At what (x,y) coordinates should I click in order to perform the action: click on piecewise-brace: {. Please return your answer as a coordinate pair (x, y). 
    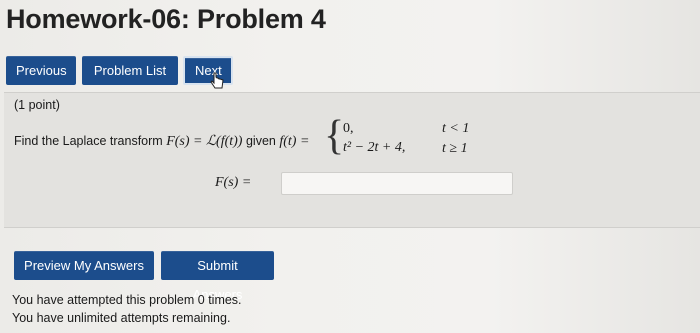
    Looking at the image, I should click on (334, 136).